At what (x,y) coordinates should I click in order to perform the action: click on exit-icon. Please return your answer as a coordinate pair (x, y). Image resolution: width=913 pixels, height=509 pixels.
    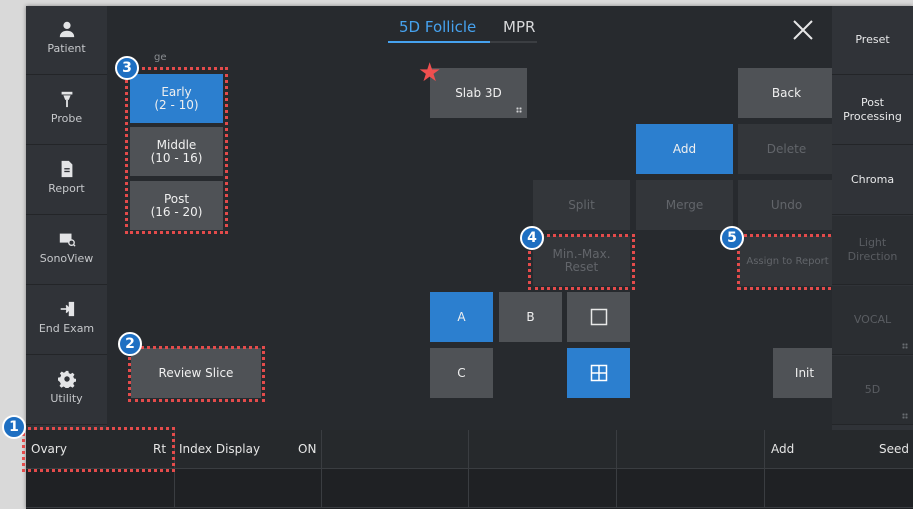
    Looking at the image, I should click on (67, 309).